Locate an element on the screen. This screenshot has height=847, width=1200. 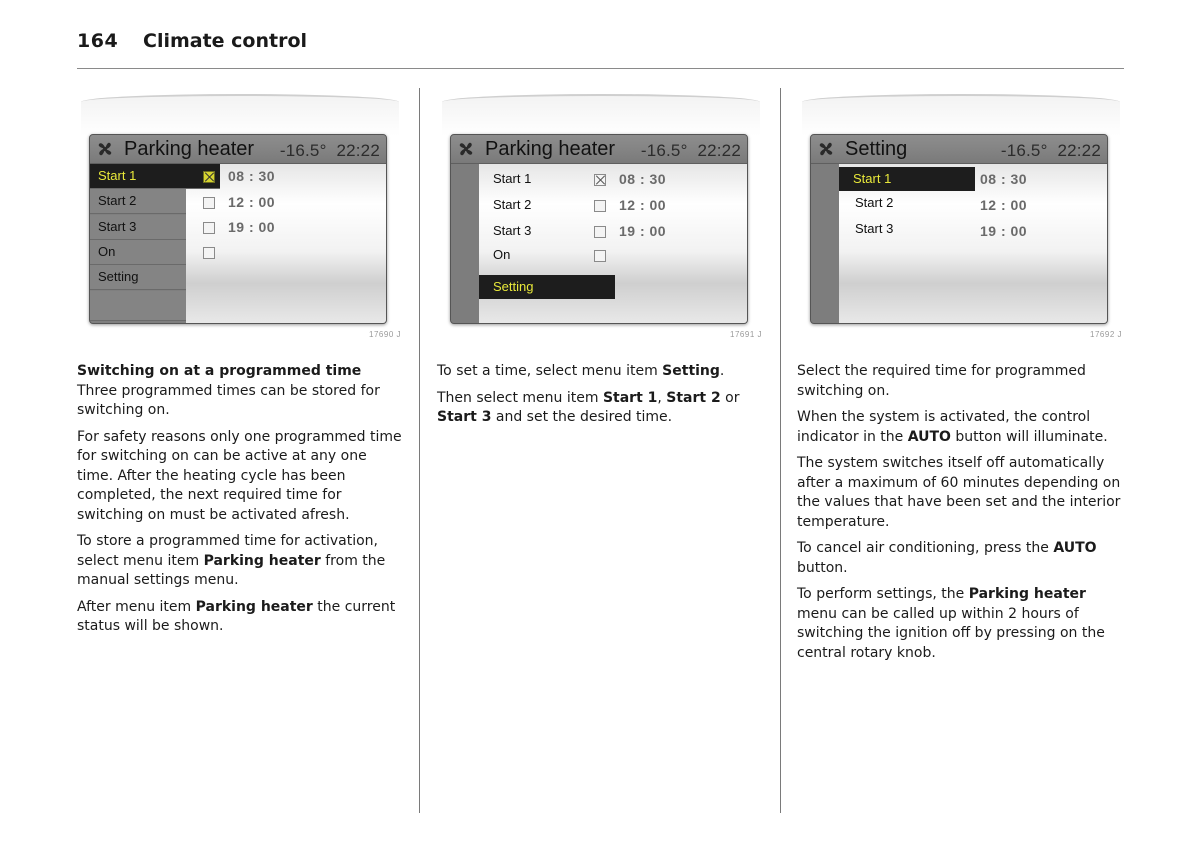
text-run: To perform settings, the is located at coordinates (883, 594).